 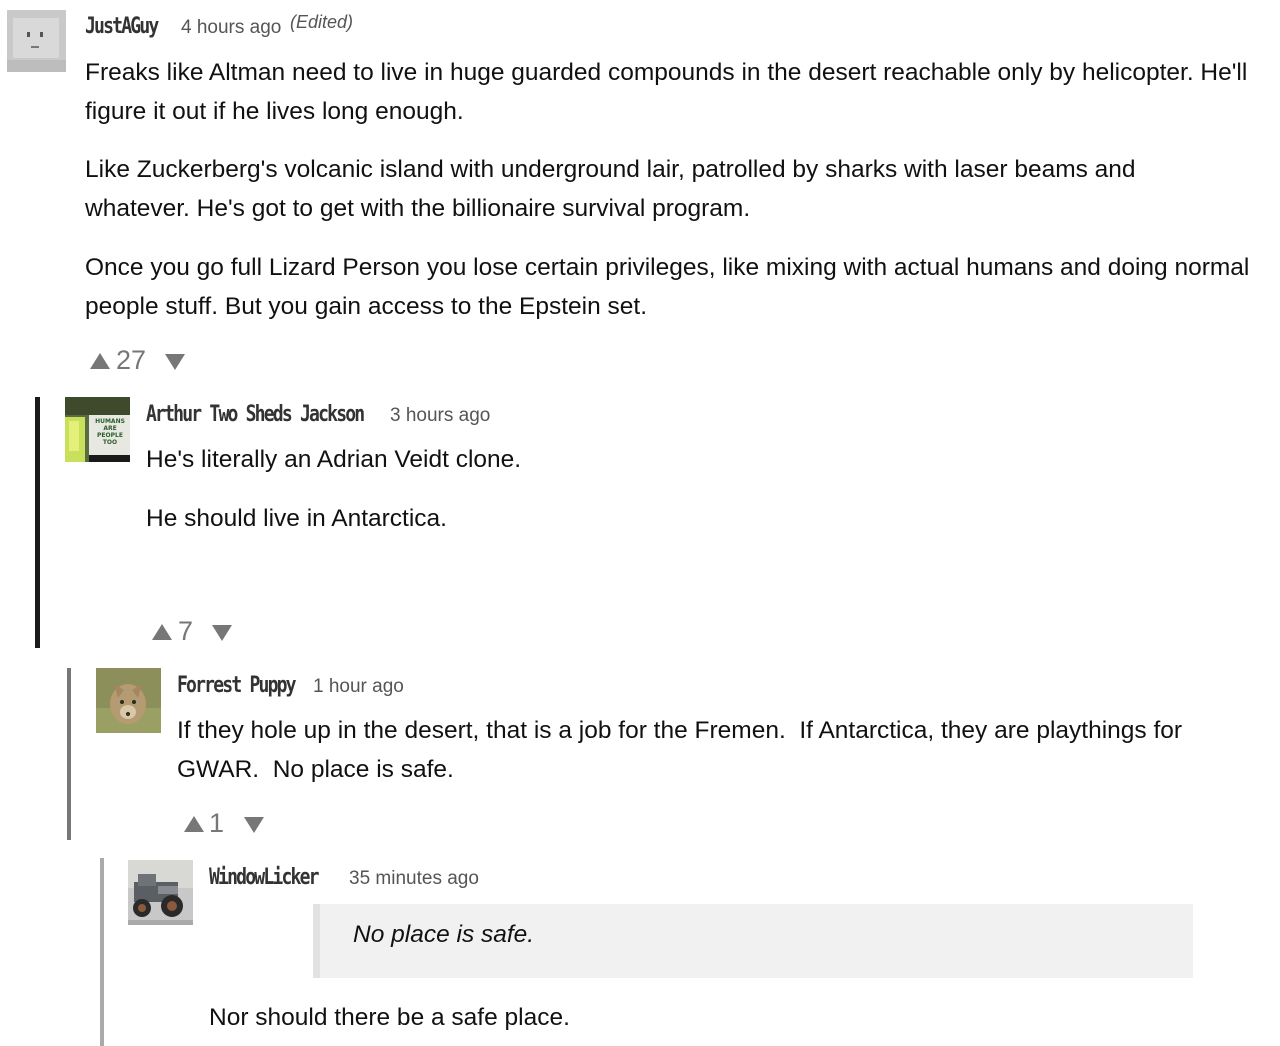 I want to click on comment-timestamp: 1 hour ago, so click(x=358, y=687).